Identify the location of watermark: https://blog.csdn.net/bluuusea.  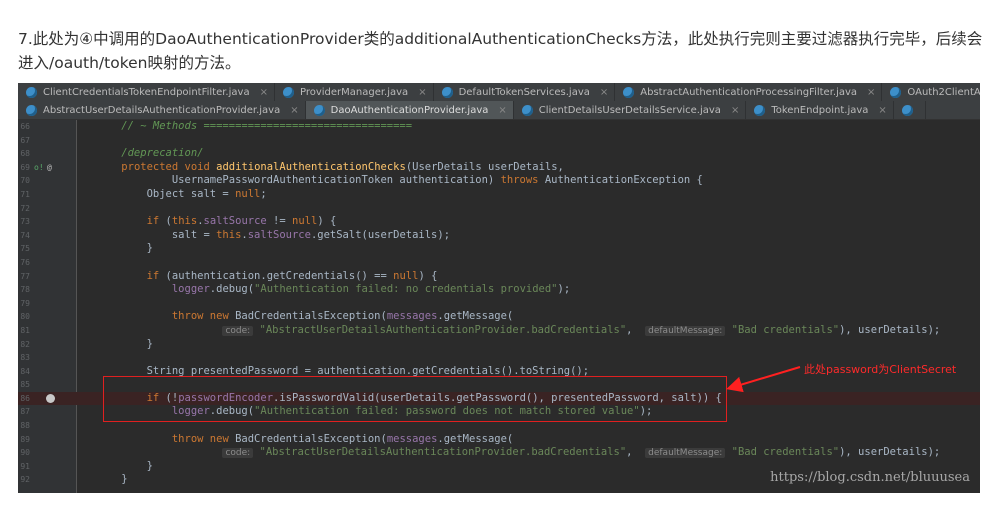
(870, 477).